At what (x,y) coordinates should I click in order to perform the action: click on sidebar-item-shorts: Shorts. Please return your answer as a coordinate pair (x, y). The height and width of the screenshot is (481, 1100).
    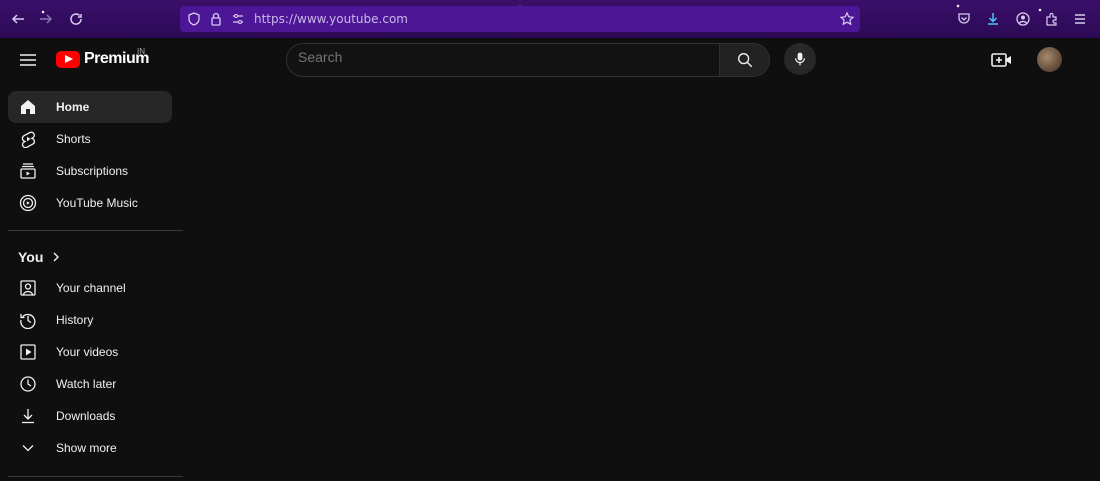
    Looking at the image, I should click on (90, 139).